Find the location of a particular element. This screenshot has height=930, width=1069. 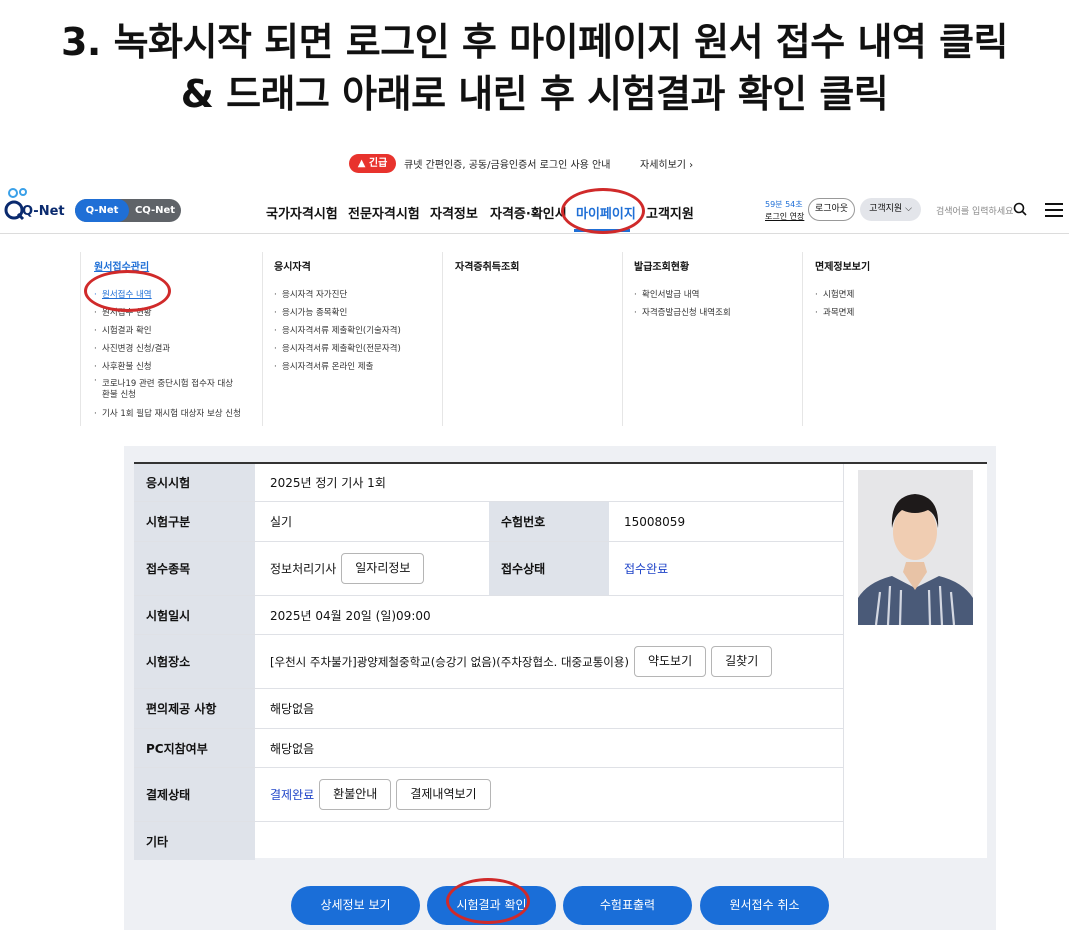

menu-item-covid-refund-line2: 환불 신청 is located at coordinates (119, 395).